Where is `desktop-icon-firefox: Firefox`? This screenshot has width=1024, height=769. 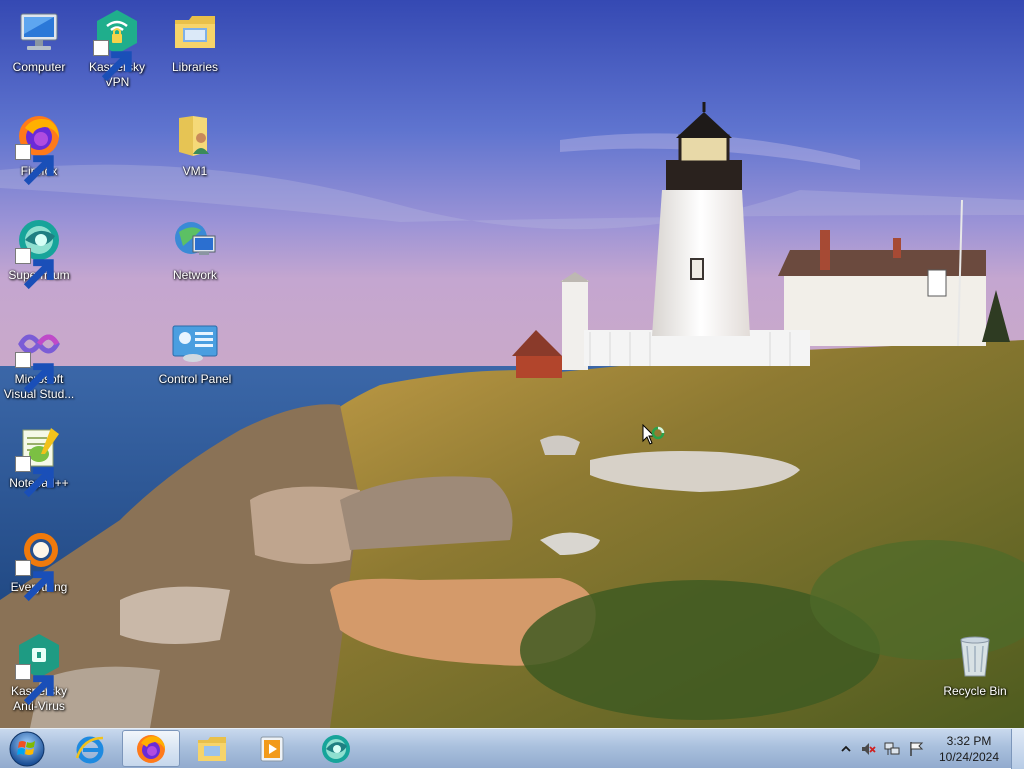 desktop-icon-firefox: Firefox is located at coordinates (39, 154).